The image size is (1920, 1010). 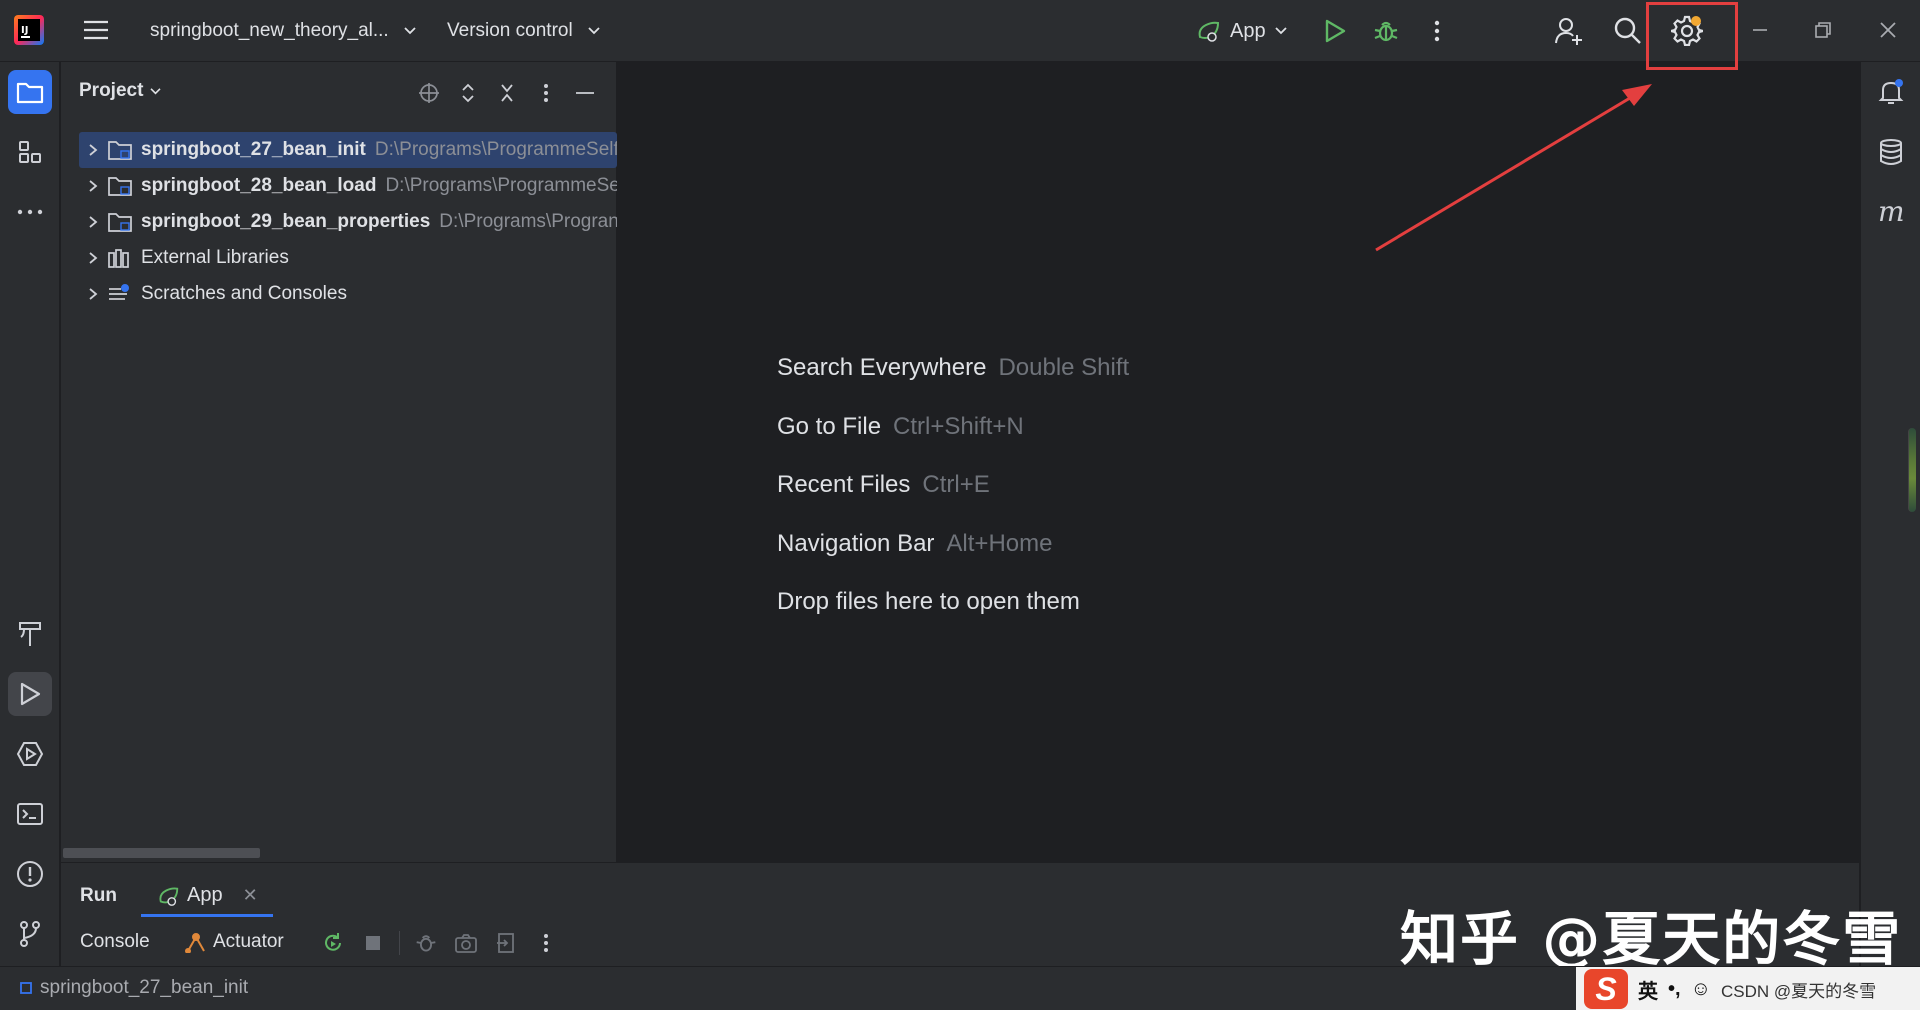 I want to click on editor-scroll-markers, so click(x=1912, y=470).